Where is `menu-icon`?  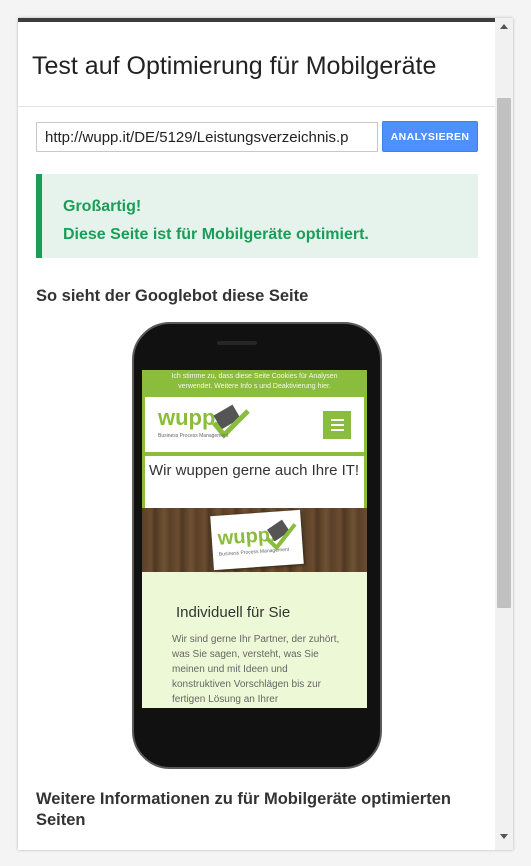 menu-icon is located at coordinates (337, 425).